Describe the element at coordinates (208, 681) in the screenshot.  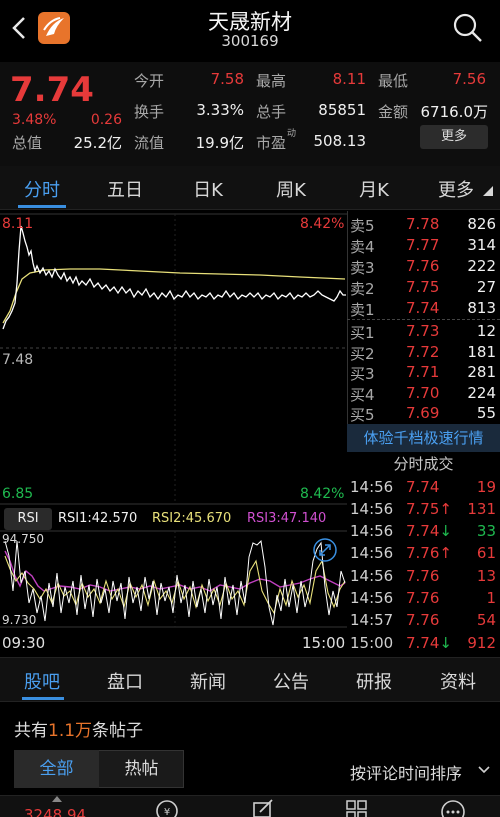
I see `tab-news: 新闻` at that location.